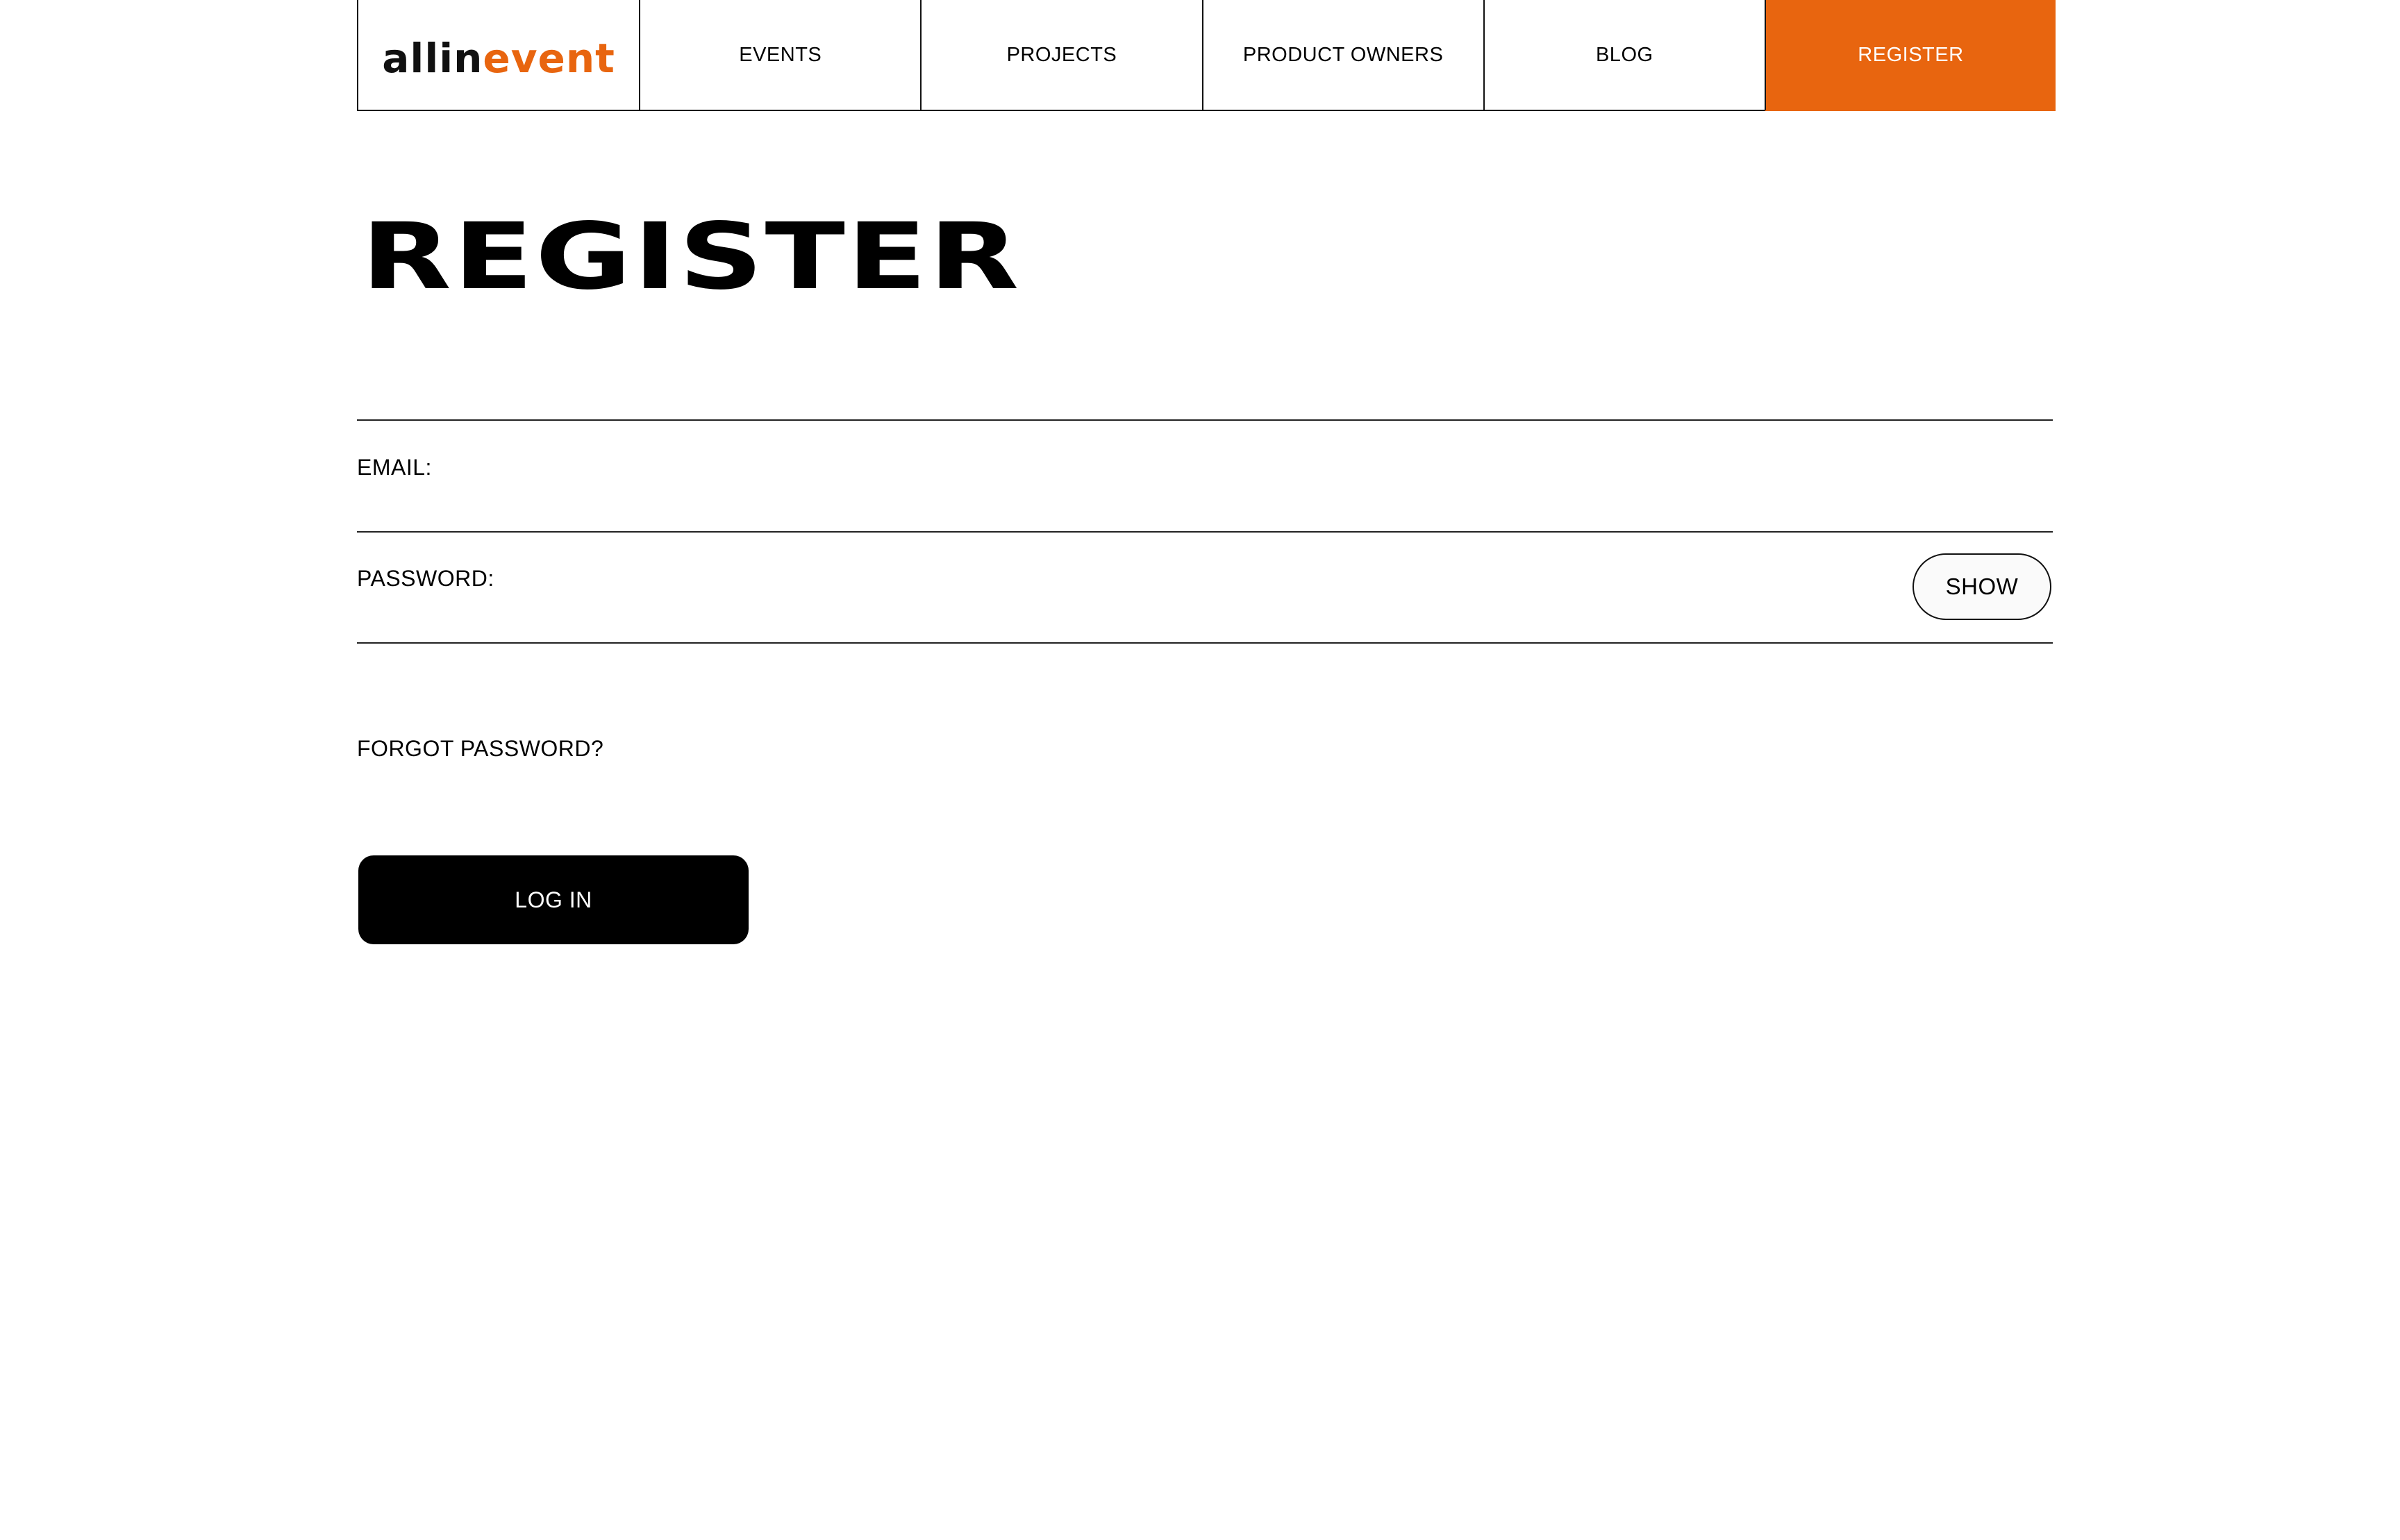 The width and height of the screenshot is (2400, 1540). What do you see at coordinates (549, 58) in the screenshot?
I see `logo-part-event: event` at bounding box center [549, 58].